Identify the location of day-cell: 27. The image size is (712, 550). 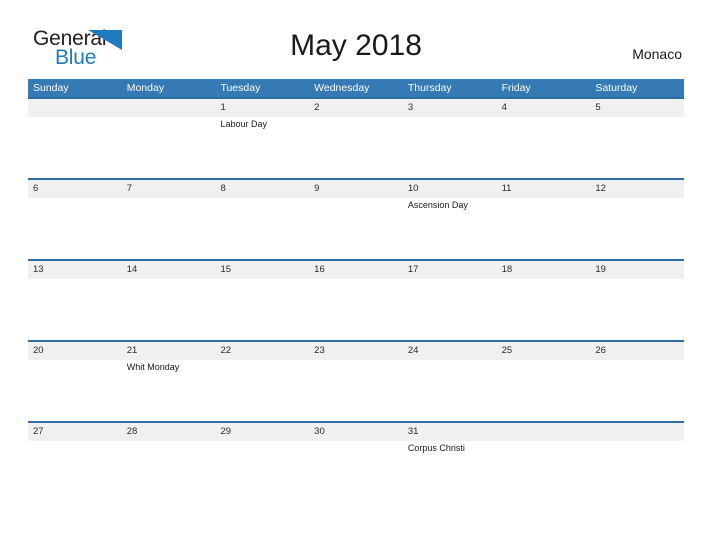
(75, 462).